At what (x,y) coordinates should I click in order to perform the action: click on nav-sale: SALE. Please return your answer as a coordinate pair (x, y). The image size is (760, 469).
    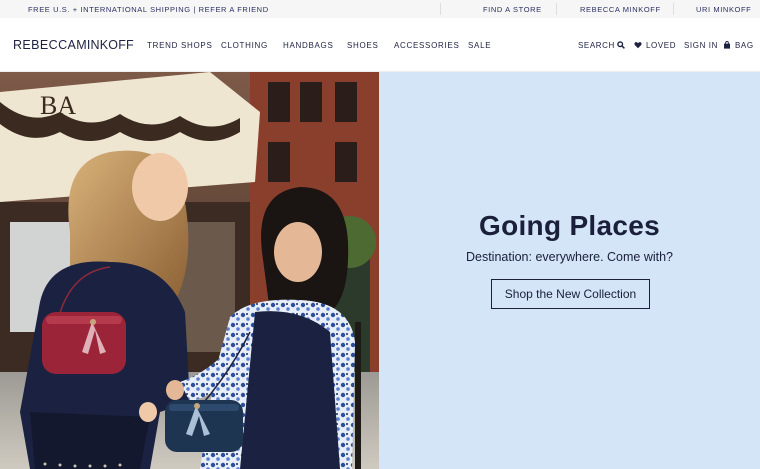
    Looking at the image, I should click on (479, 45).